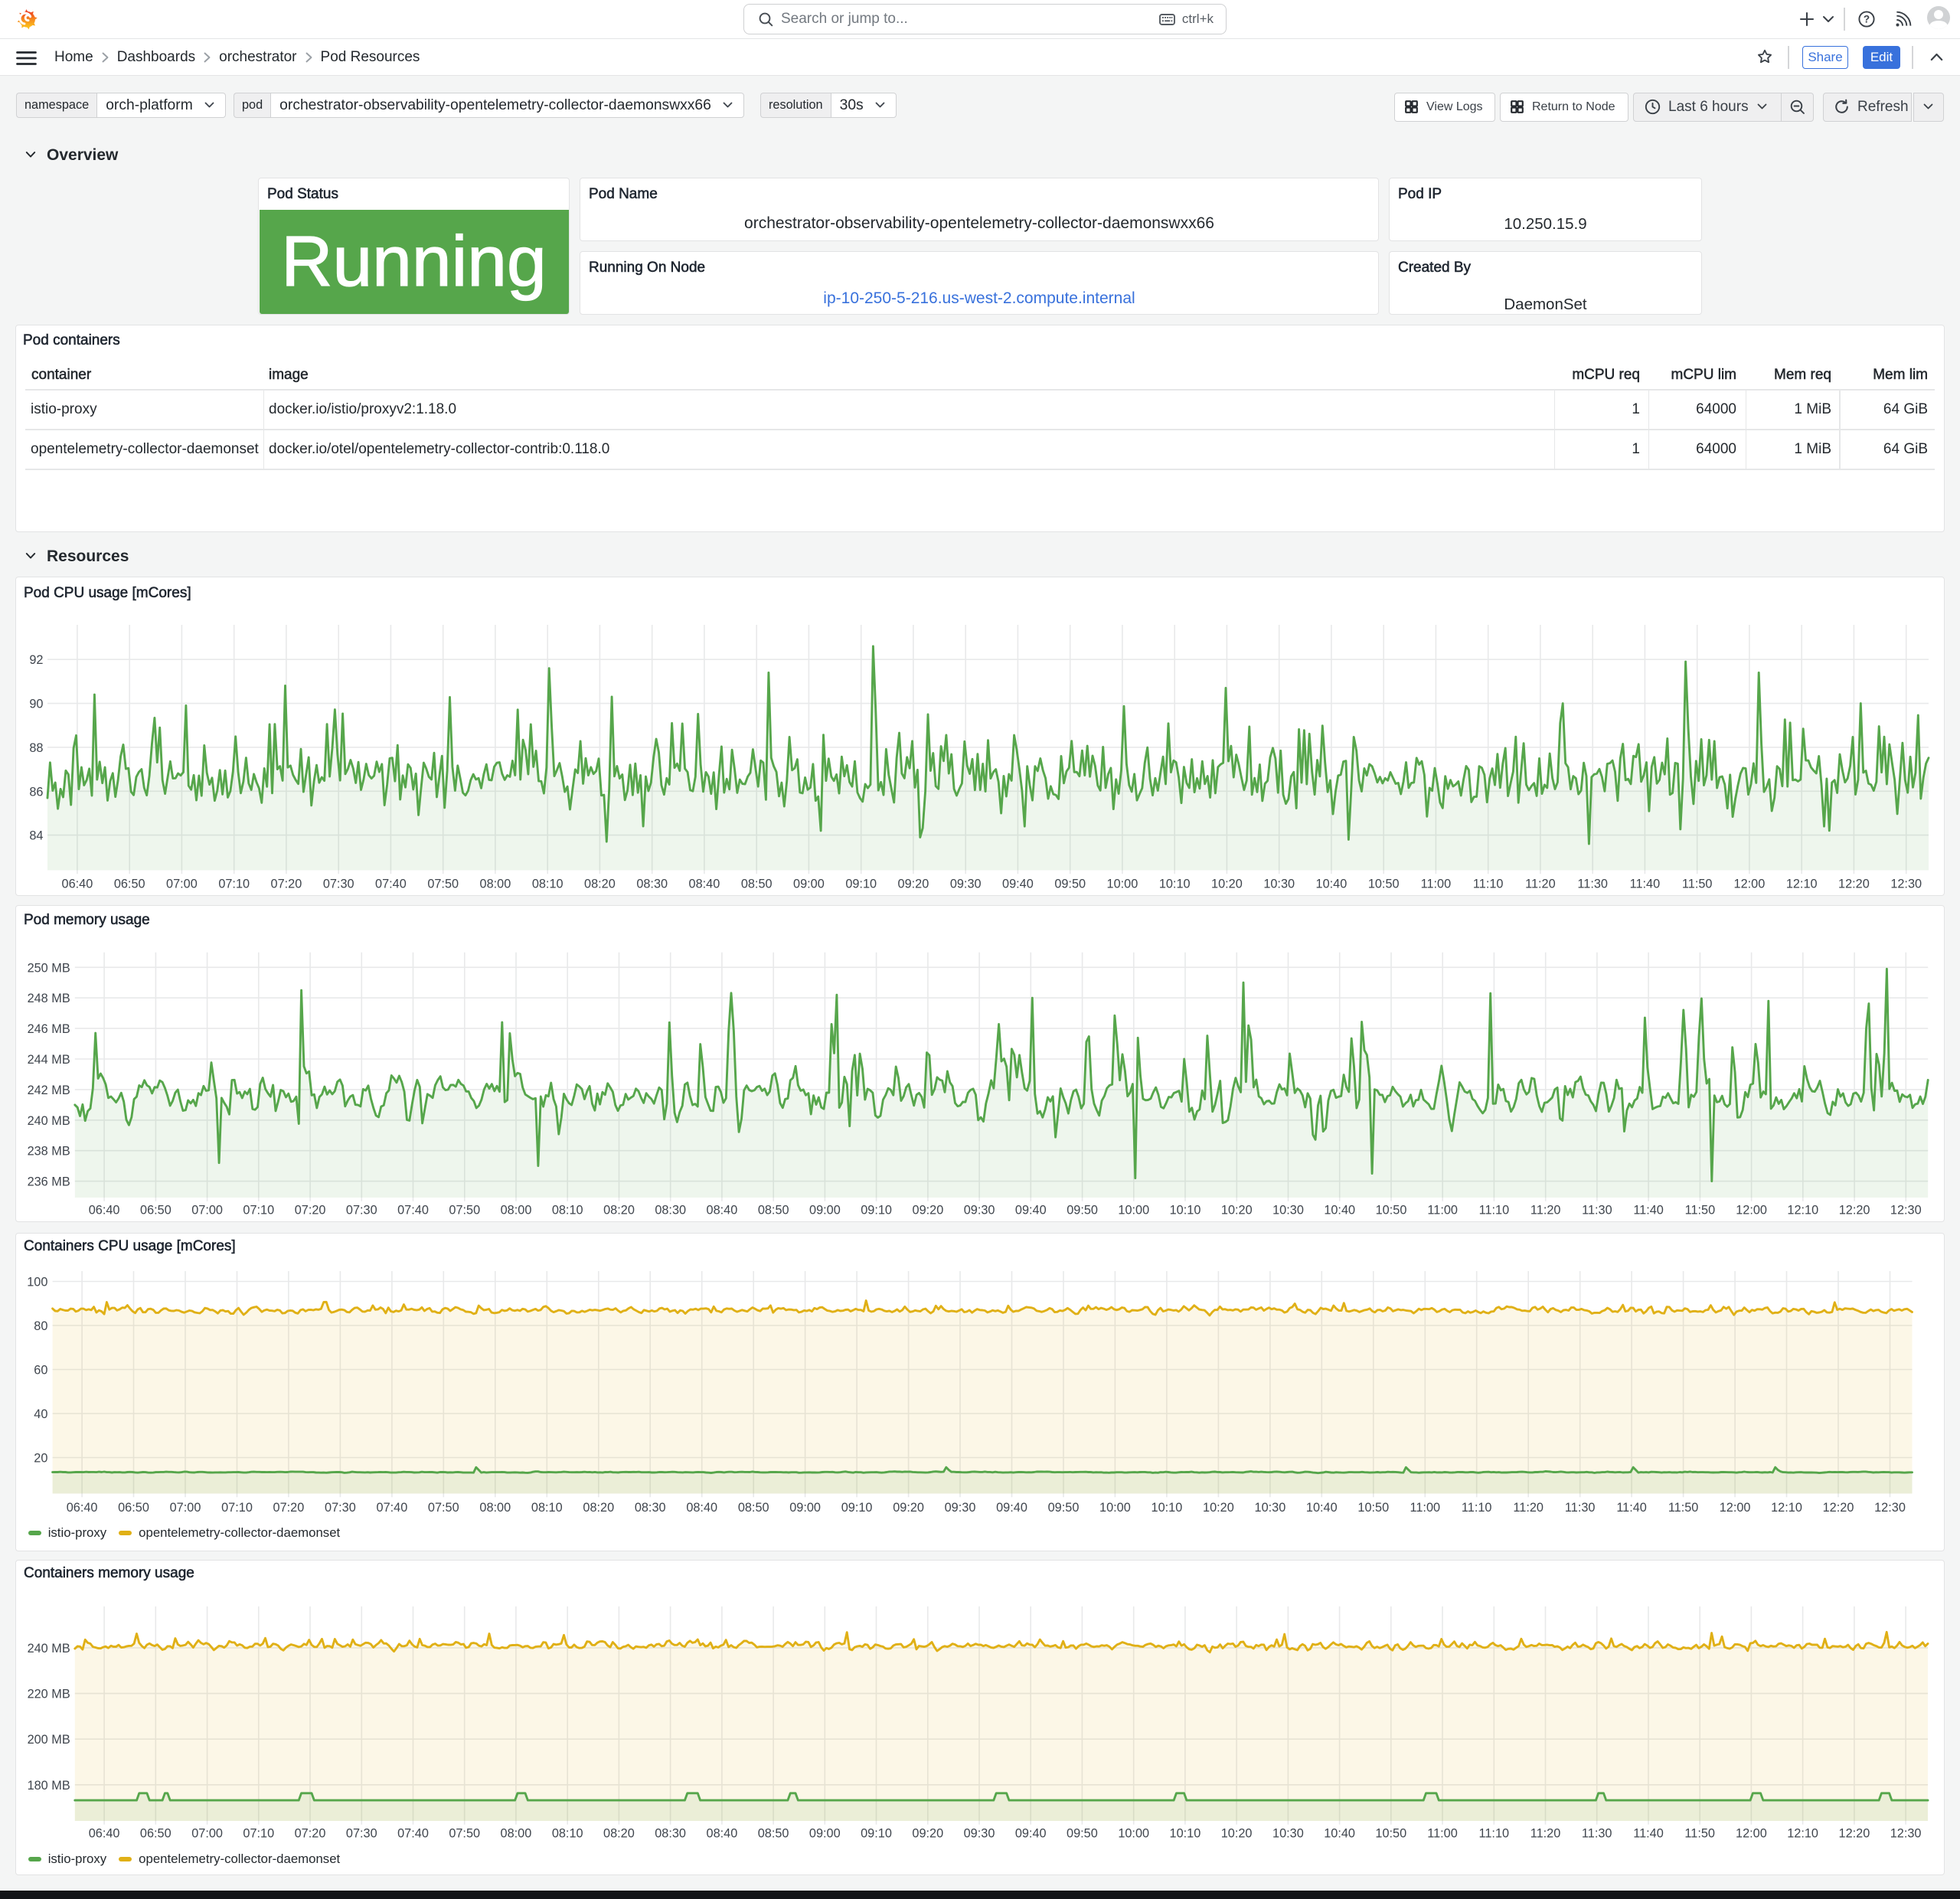  I want to click on svg-text: 250 MB, so click(49, 968).